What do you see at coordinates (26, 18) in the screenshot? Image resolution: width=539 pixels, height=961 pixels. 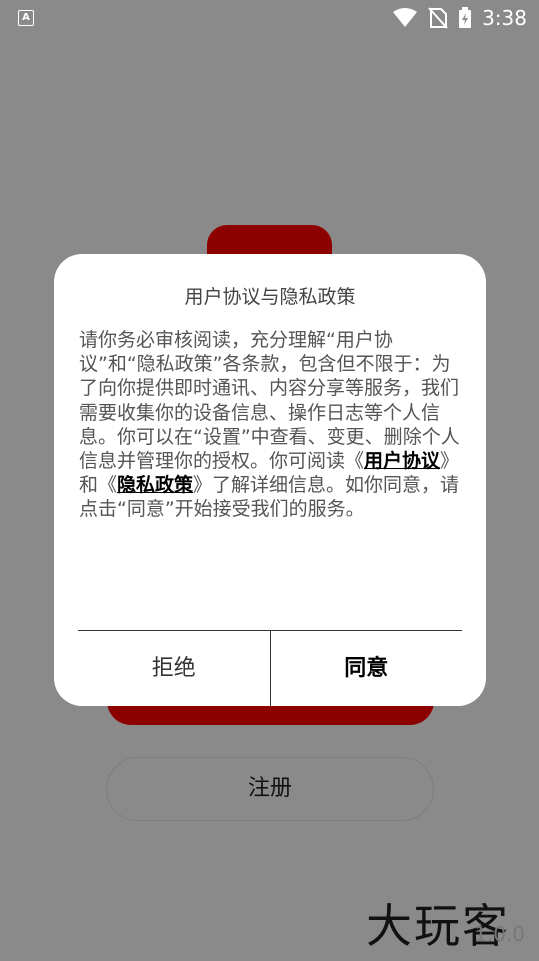 I see `accessibility-icon: A` at bounding box center [26, 18].